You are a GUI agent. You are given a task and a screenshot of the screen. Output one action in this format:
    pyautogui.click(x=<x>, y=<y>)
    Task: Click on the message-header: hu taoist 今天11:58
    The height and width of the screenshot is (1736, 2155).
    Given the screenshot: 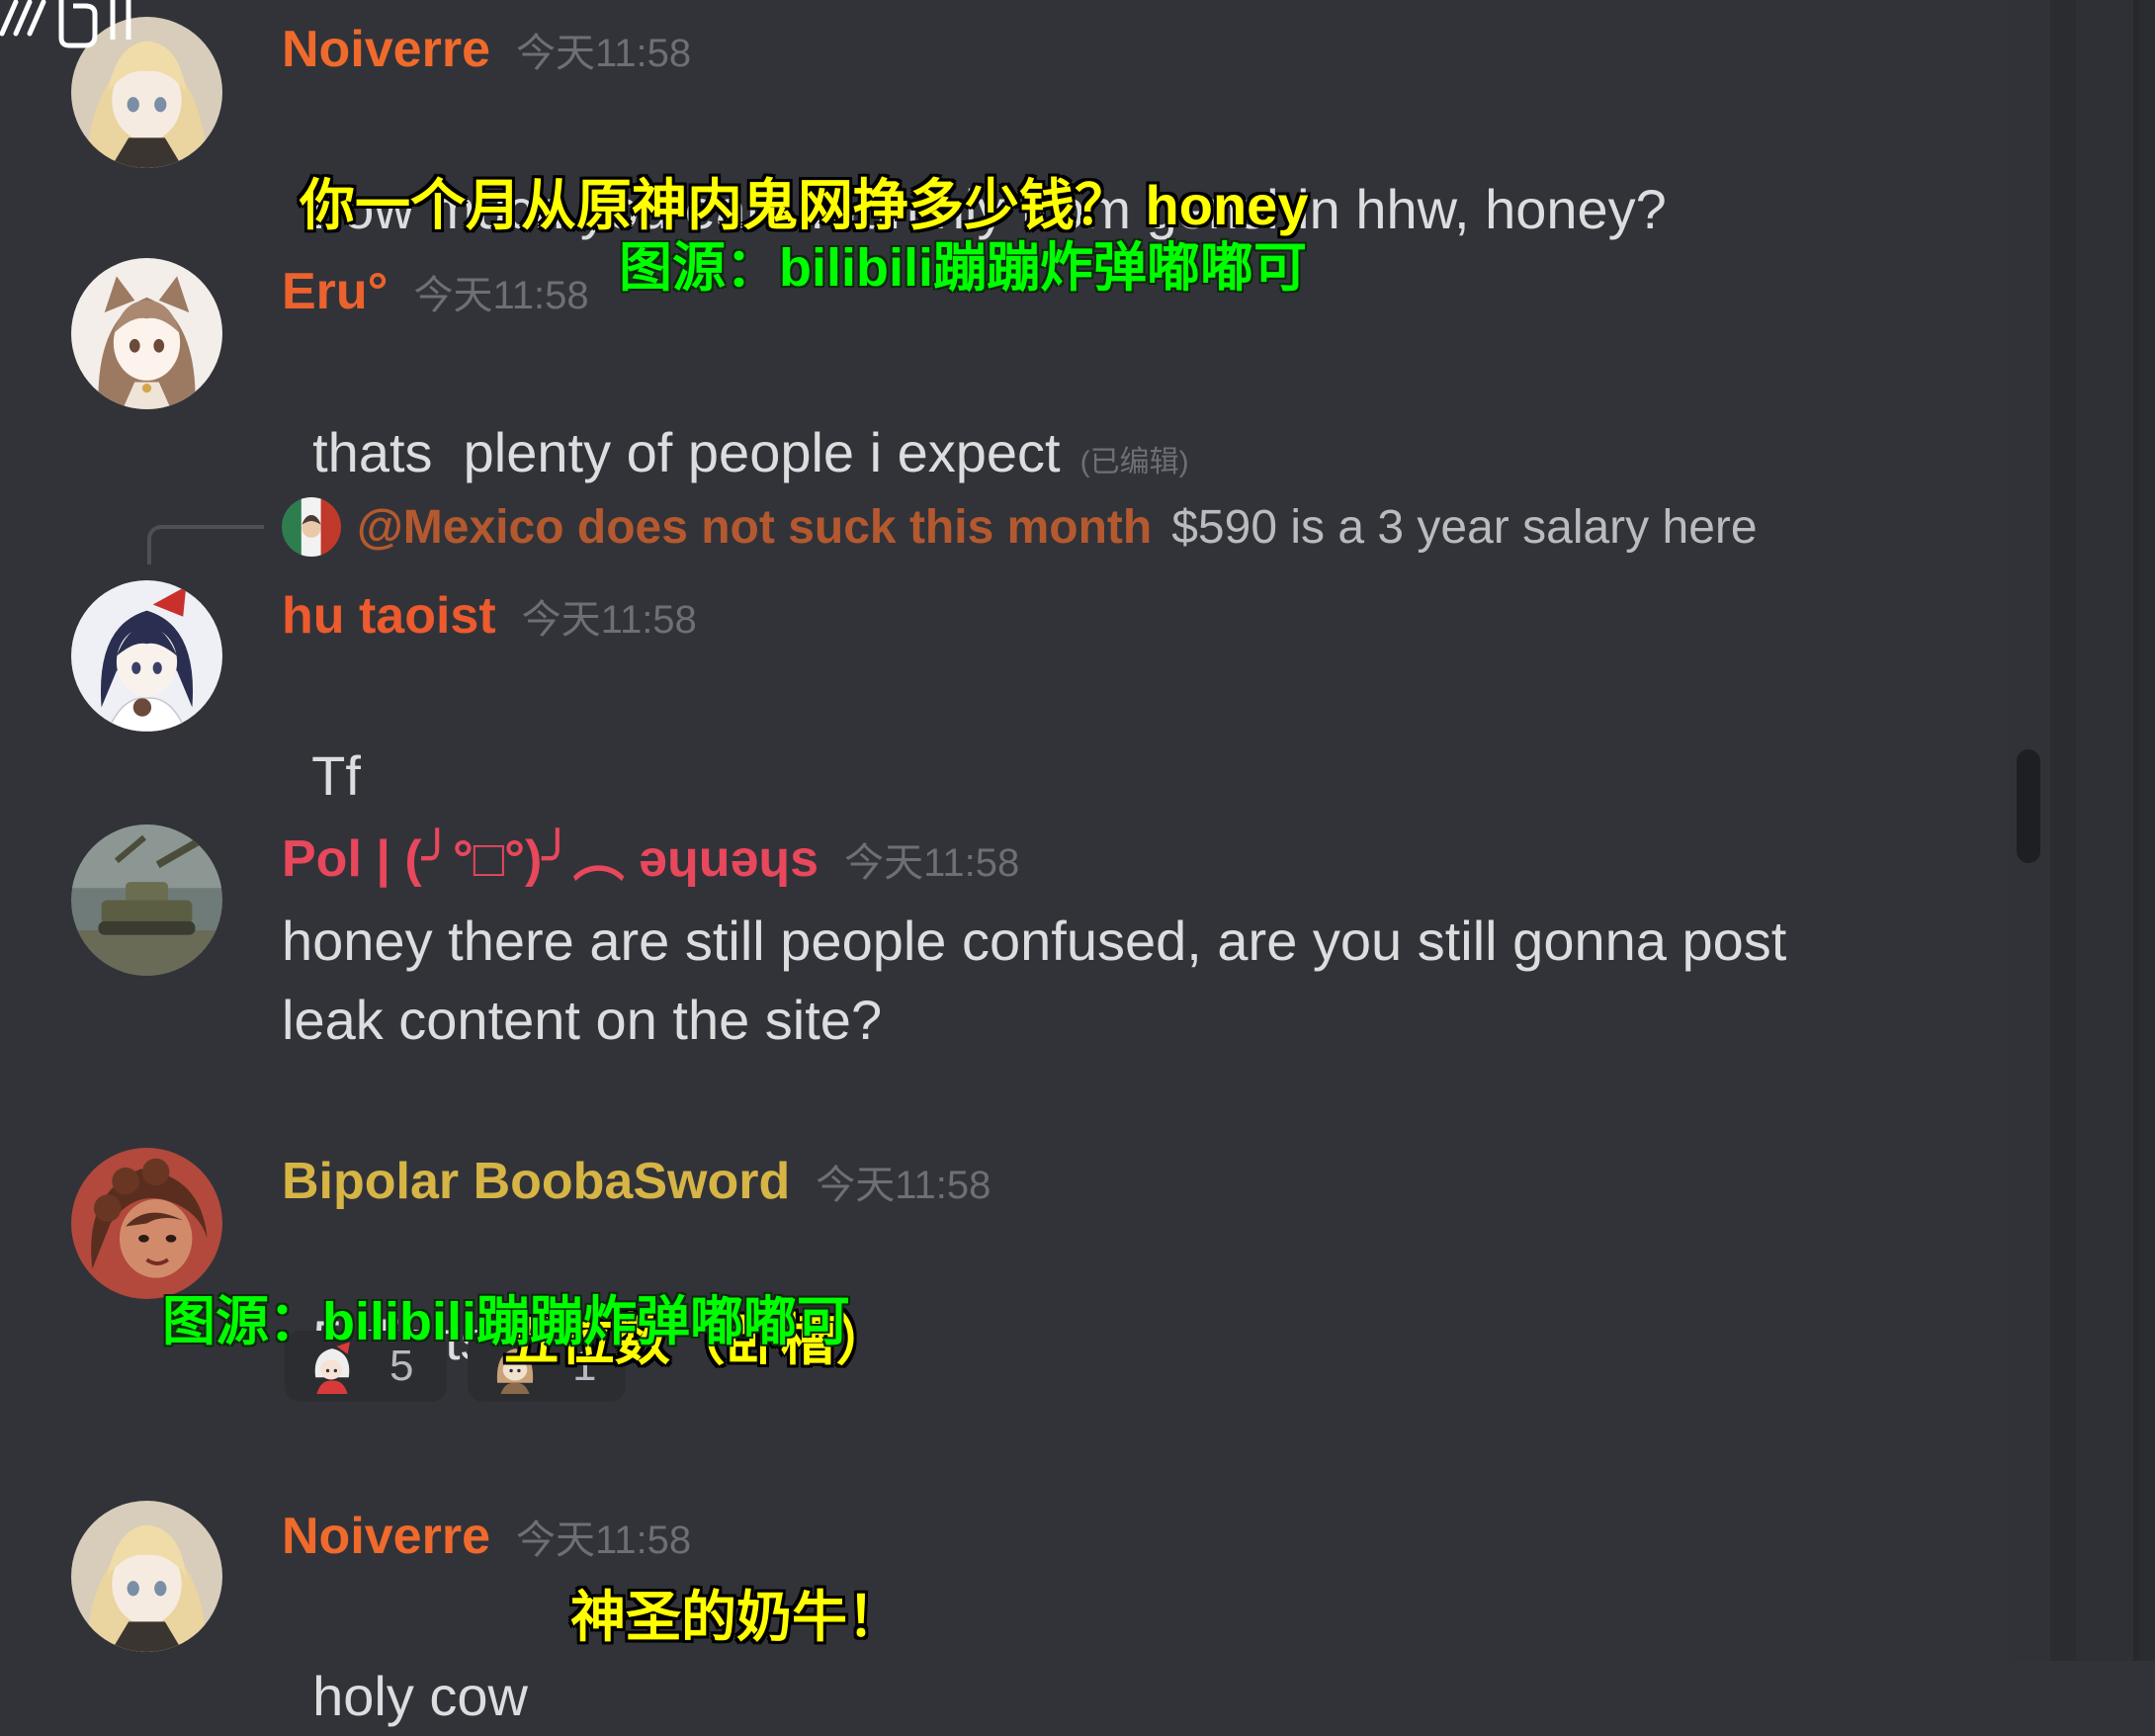 What is the action you would take?
    pyautogui.click(x=489, y=616)
    